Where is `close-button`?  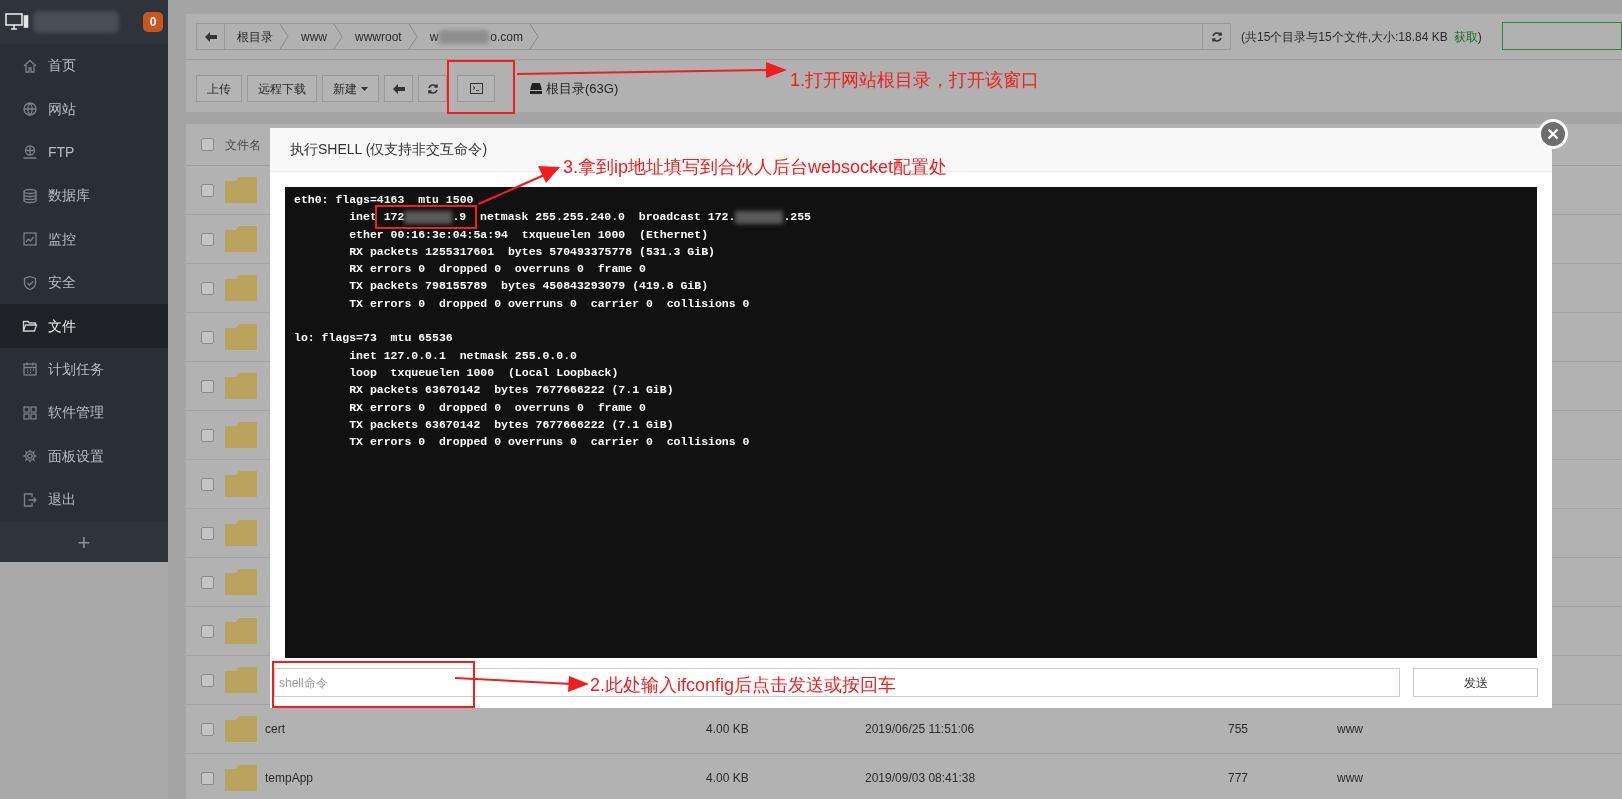
close-button is located at coordinates (1553, 134).